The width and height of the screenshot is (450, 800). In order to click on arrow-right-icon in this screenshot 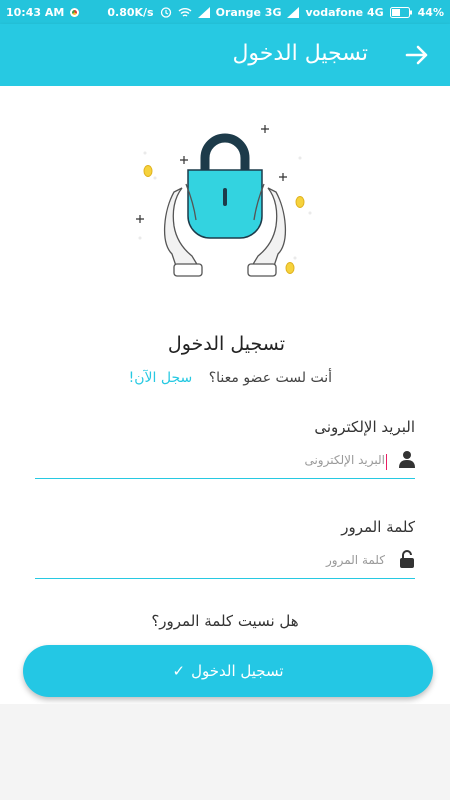, I will do `click(417, 55)`.